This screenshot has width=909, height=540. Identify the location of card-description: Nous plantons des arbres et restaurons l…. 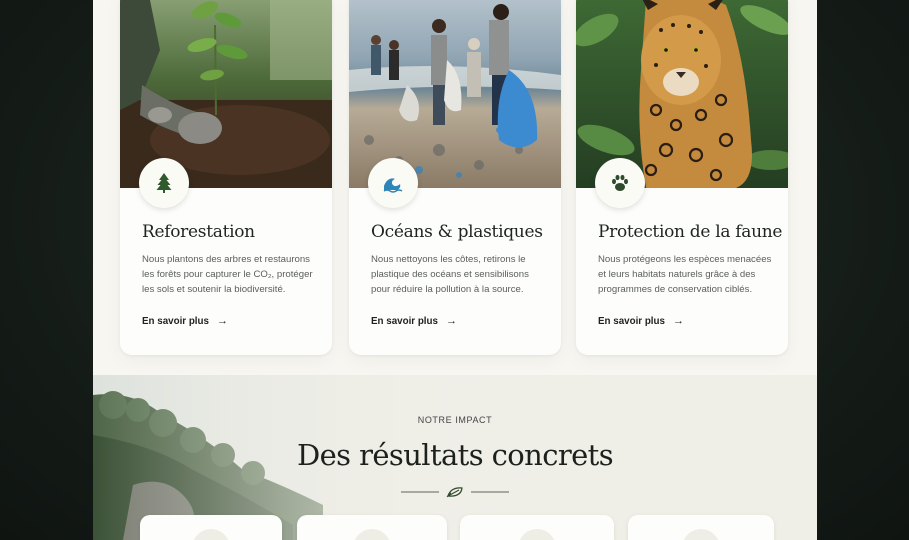
(227, 274).